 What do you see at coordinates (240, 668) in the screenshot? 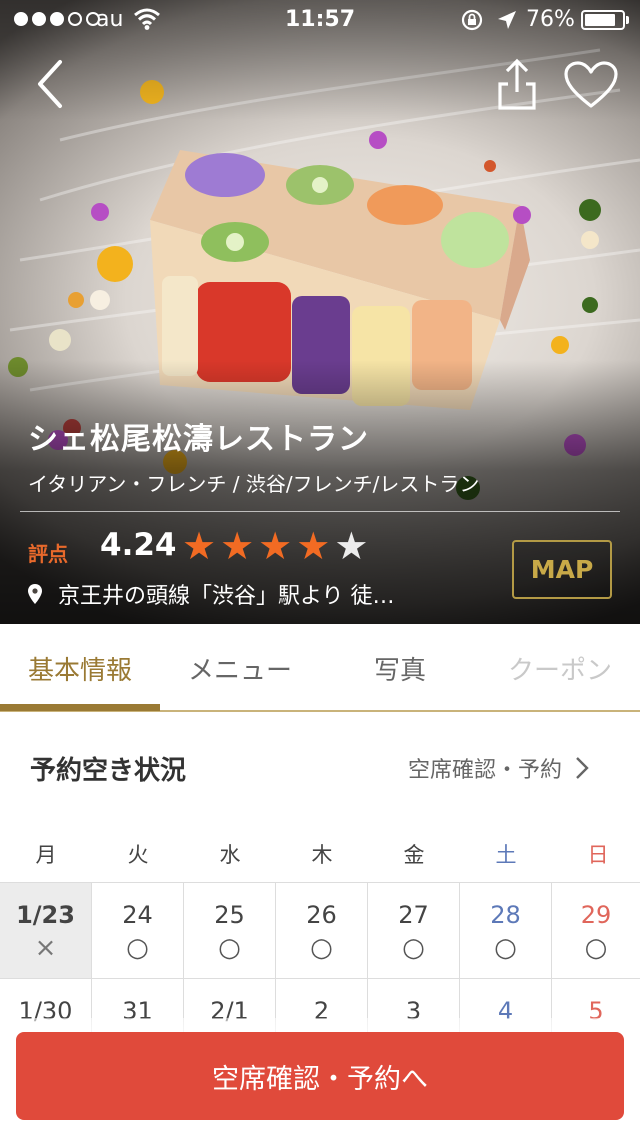
I see `tab-menu: メニュー` at bounding box center [240, 668].